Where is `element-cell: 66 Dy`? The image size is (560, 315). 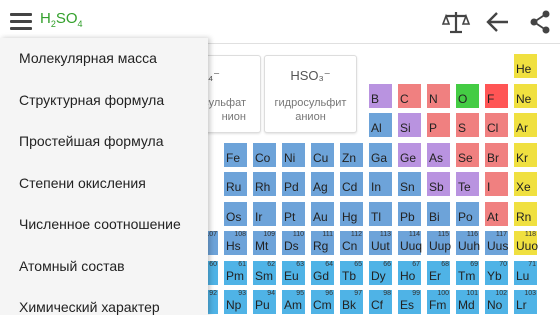
element-cell: 66 Dy is located at coordinates (380, 272).